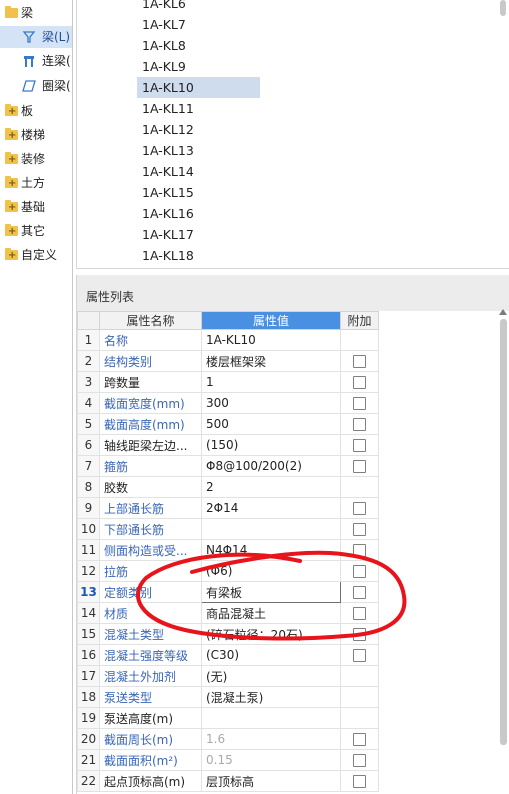 The width and height of the screenshot is (509, 794). What do you see at coordinates (271, 403) in the screenshot?
I see `property-value: 300` at bounding box center [271, 403].